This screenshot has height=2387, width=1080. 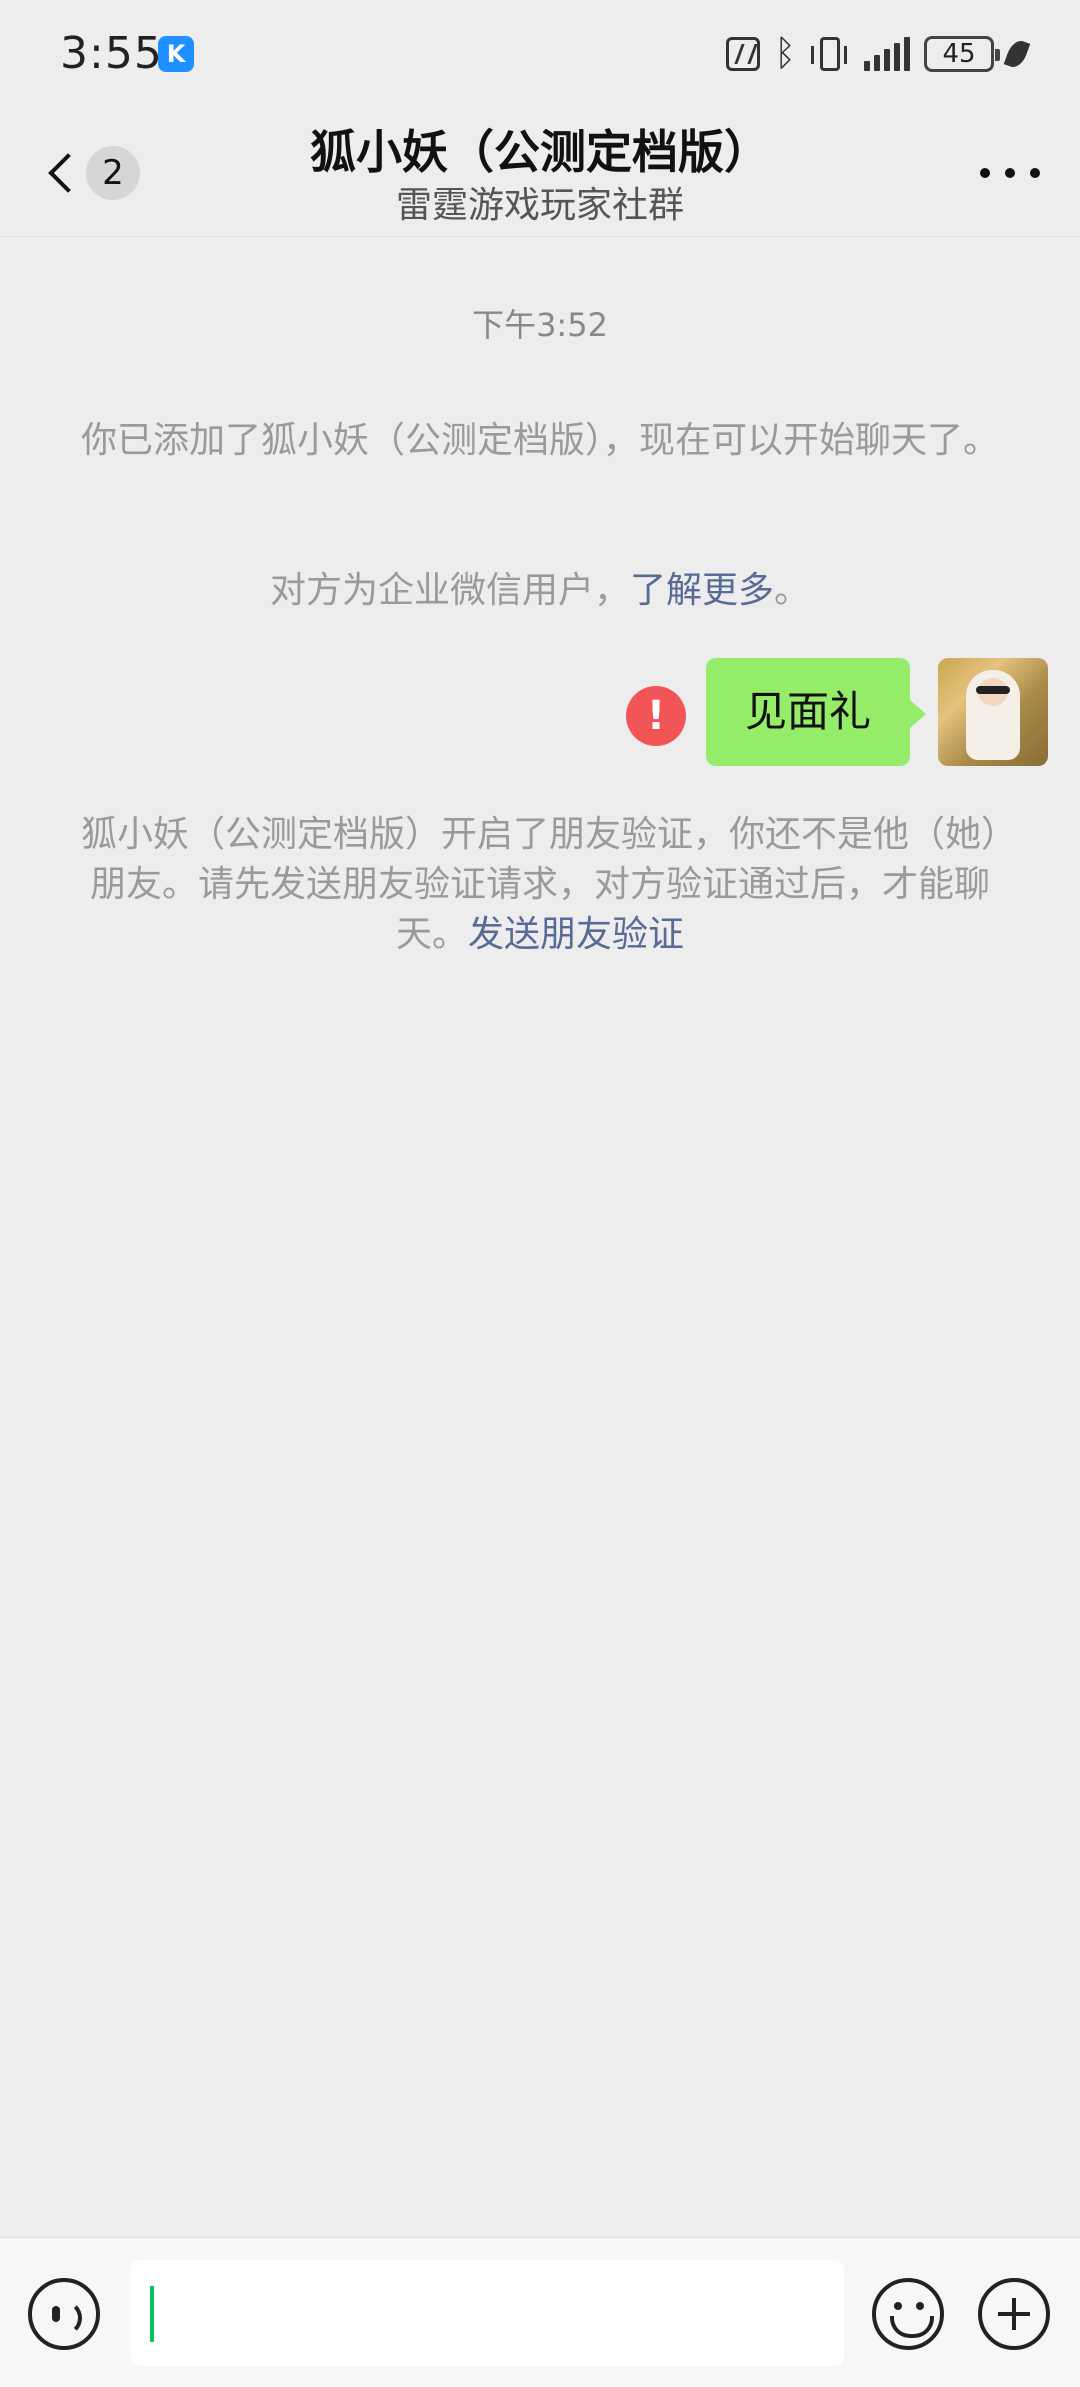 I want to click on status-bar: 3:55 K ᛒ 45, so click(x=540, y=54).